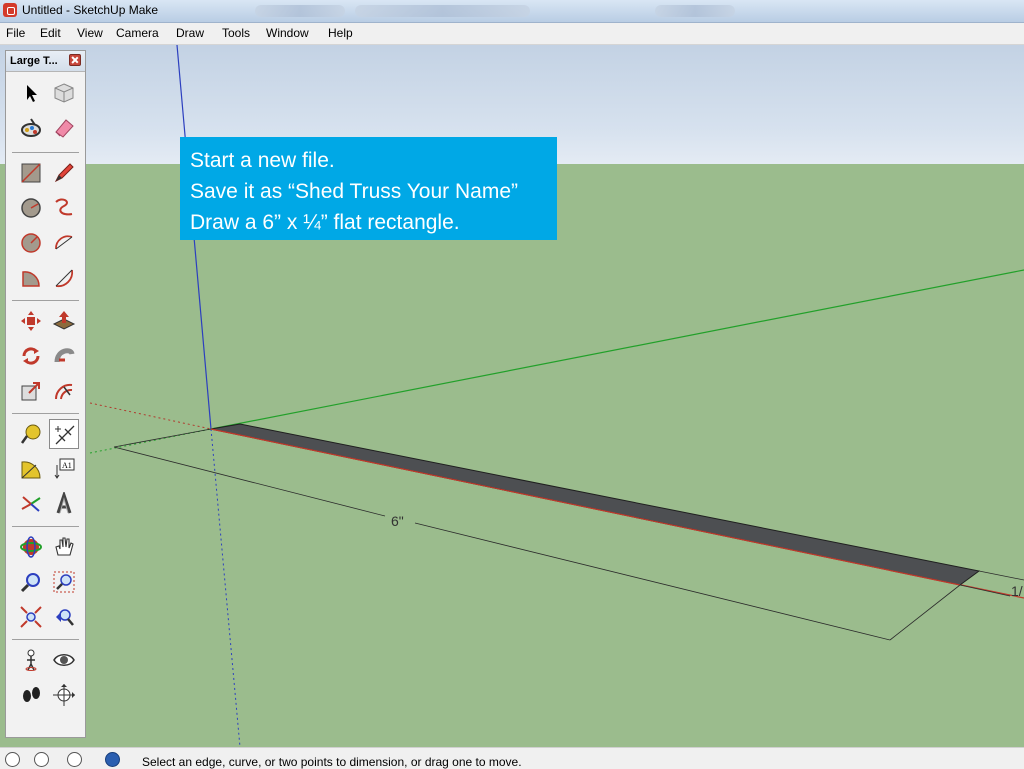  I want to click on menu-draw: Draw, so click(190, 33).